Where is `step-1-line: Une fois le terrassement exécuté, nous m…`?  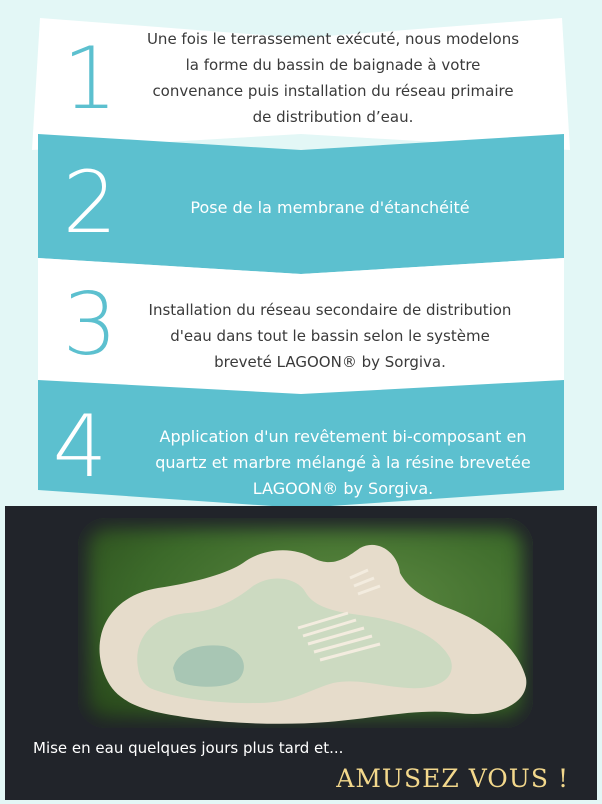 step-1-line: Une fois le terrassement exécuté, nous m… is located at coordinates (333, 39).